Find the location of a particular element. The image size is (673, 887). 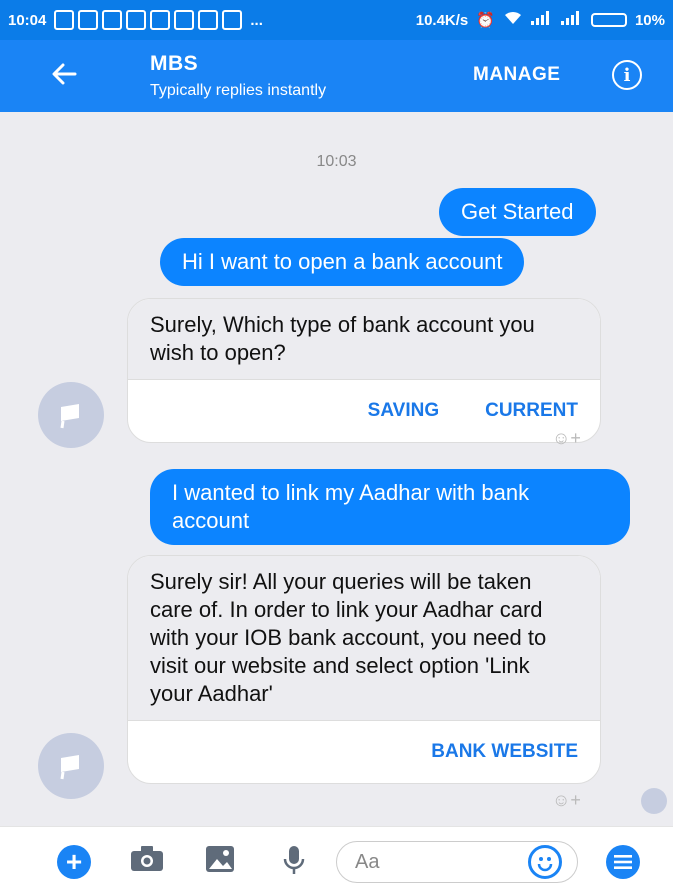

camera-icon is located at coordinates (147, 859).